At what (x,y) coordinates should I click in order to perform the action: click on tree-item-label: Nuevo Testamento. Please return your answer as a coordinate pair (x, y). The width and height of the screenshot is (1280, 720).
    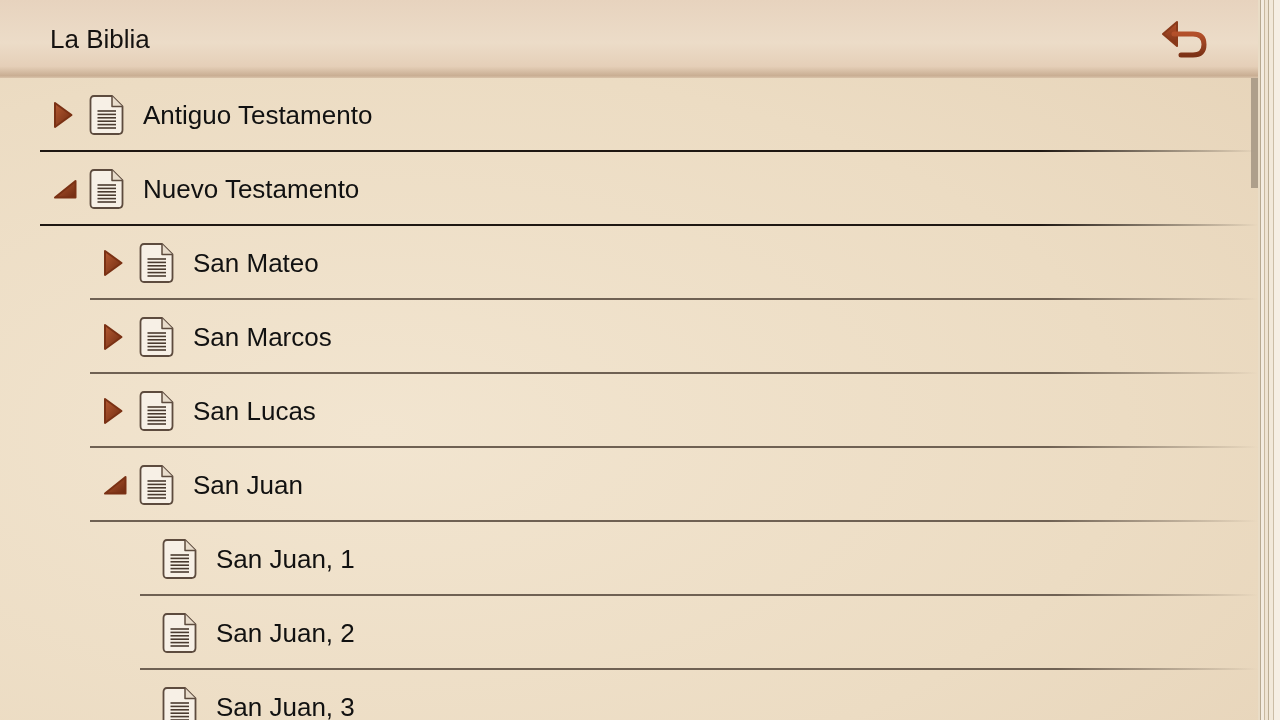
    Looking at the image, I should click on (251, 189).